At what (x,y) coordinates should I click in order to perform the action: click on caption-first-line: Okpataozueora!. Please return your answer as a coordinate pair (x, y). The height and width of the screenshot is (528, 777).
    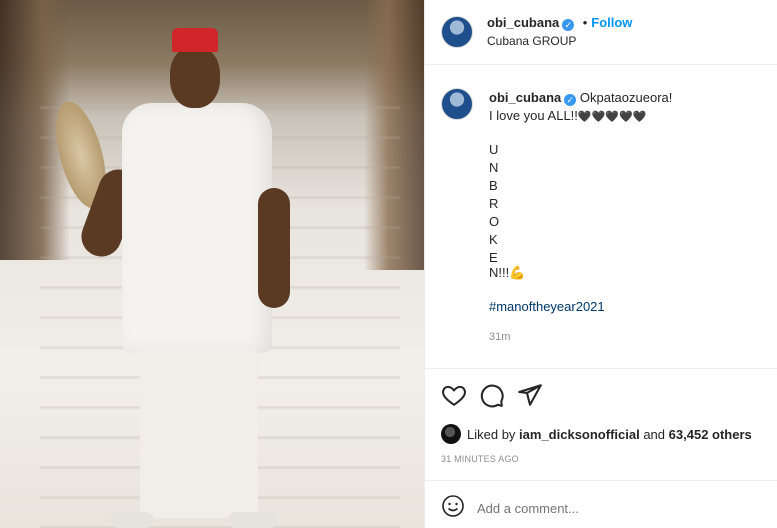
    Looking at the image, I should click on (626, 97).